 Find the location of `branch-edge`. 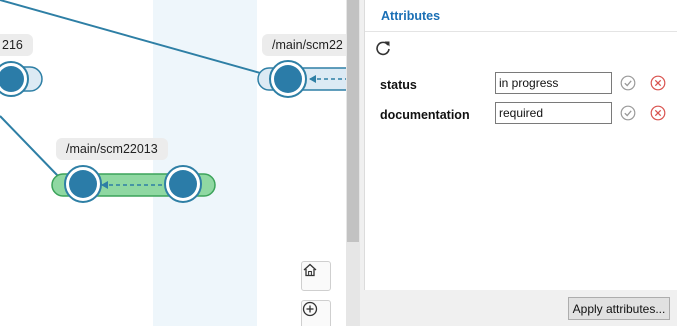

branch-edge is located at coordinates (29, 146).